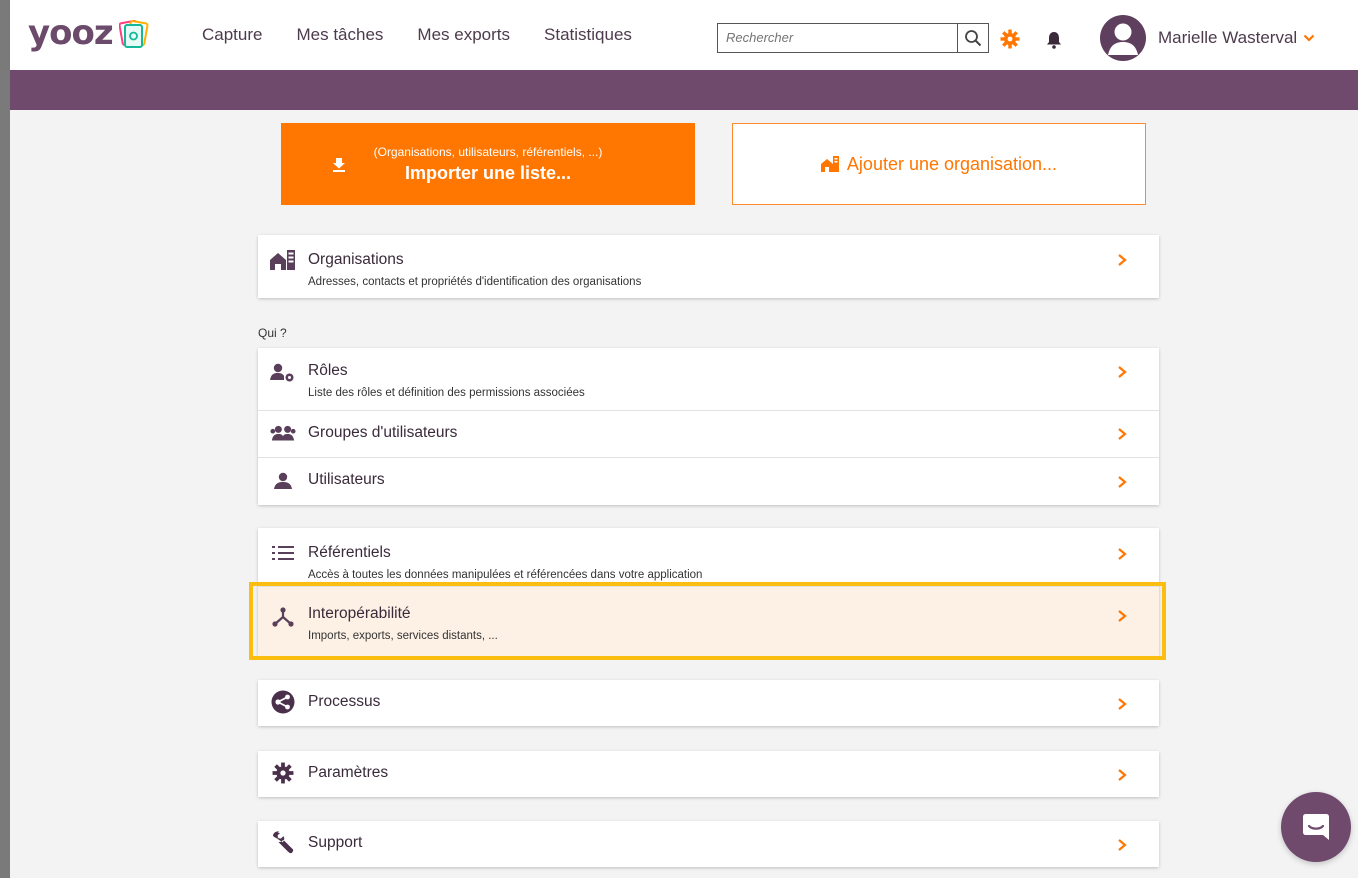 The width and height of the screenshot is (1358, 878). I want to click on search-icon, so click(973, 38).